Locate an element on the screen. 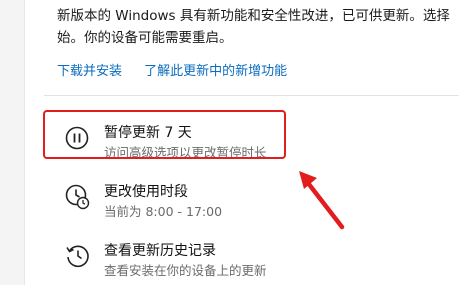  active-hours-subtitle: 当前为 8:00 - 17:00 is located at coordinates (163, 211).